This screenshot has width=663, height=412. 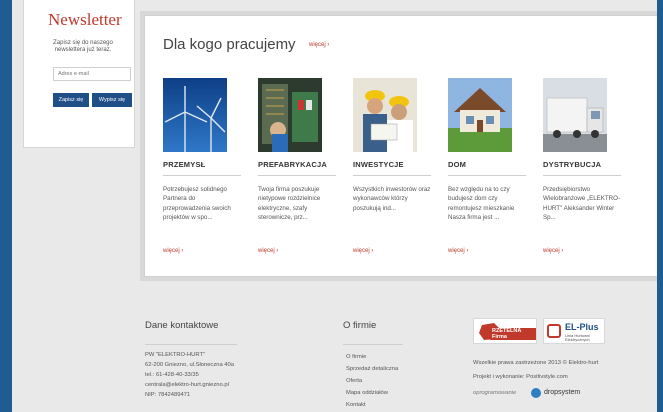 What do you see at coordinates (457, 164) in the screenshot?
I see `card-title: DOM` at bounding box center [457, 164].